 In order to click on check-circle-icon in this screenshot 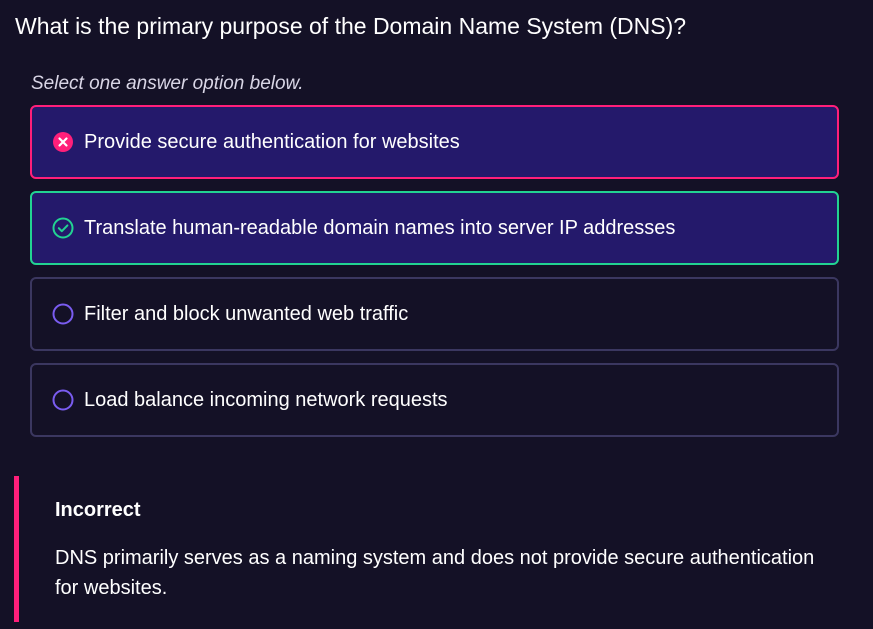, I will do `click(63, 228)`.